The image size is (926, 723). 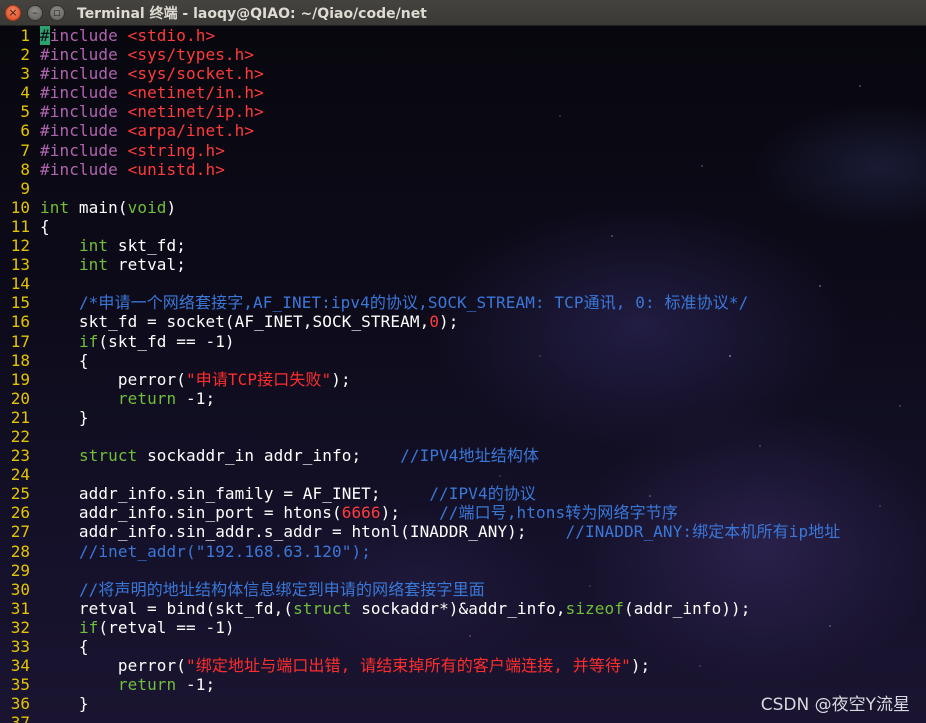 I want to click on line-number: 23, so click(x=20, y=456).